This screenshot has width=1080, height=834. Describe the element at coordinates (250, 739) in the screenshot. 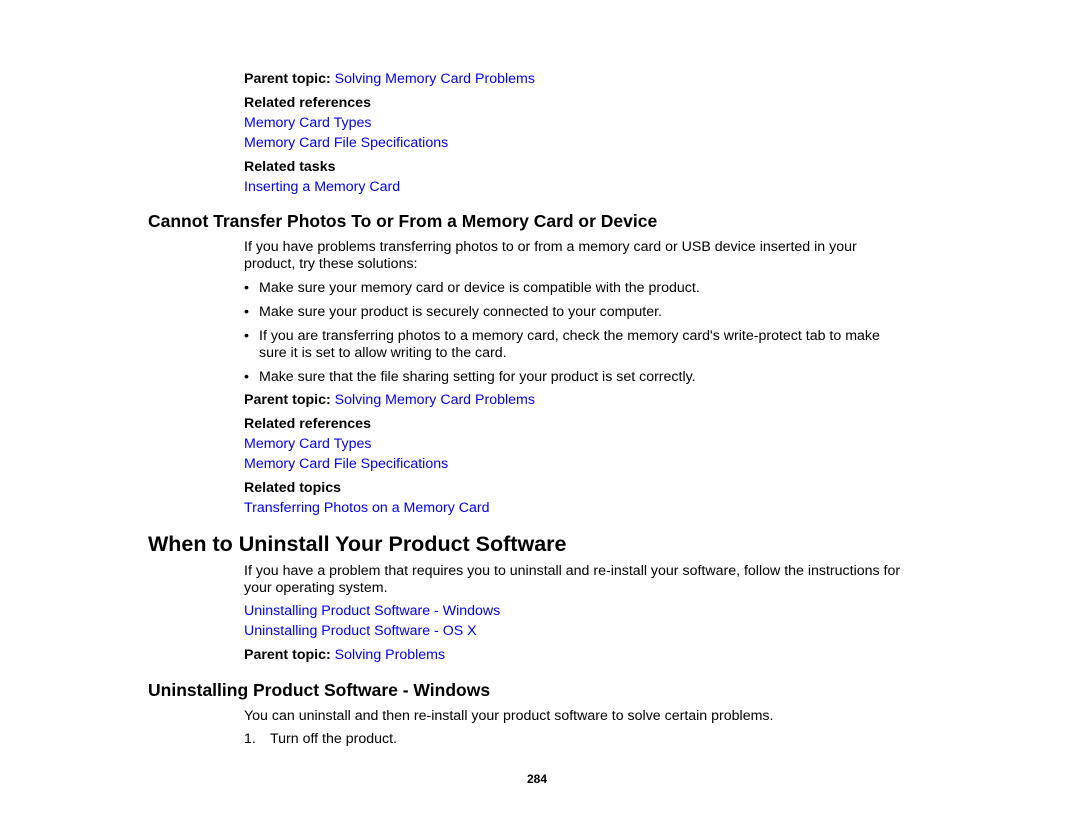

I see `step-number: 1.` at that location.